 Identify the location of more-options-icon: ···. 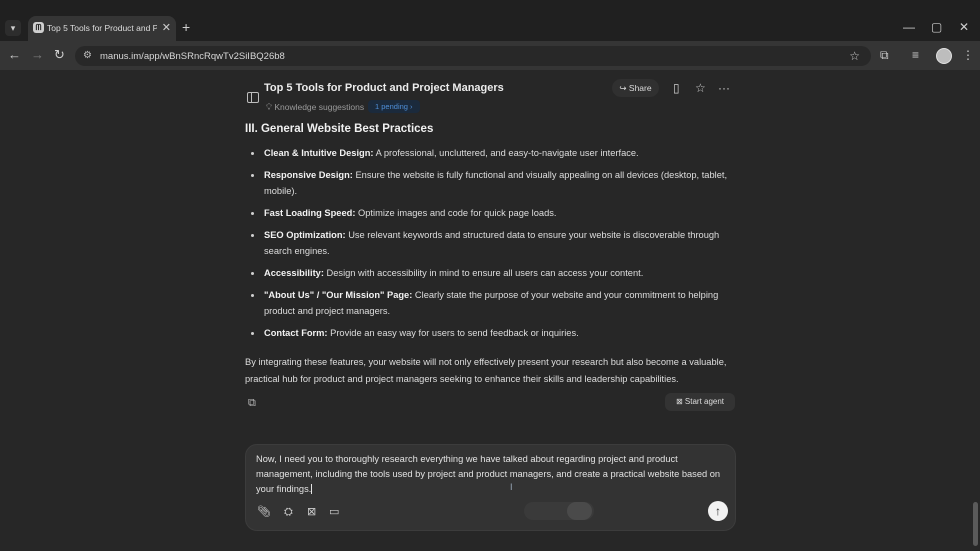
(724, 88).